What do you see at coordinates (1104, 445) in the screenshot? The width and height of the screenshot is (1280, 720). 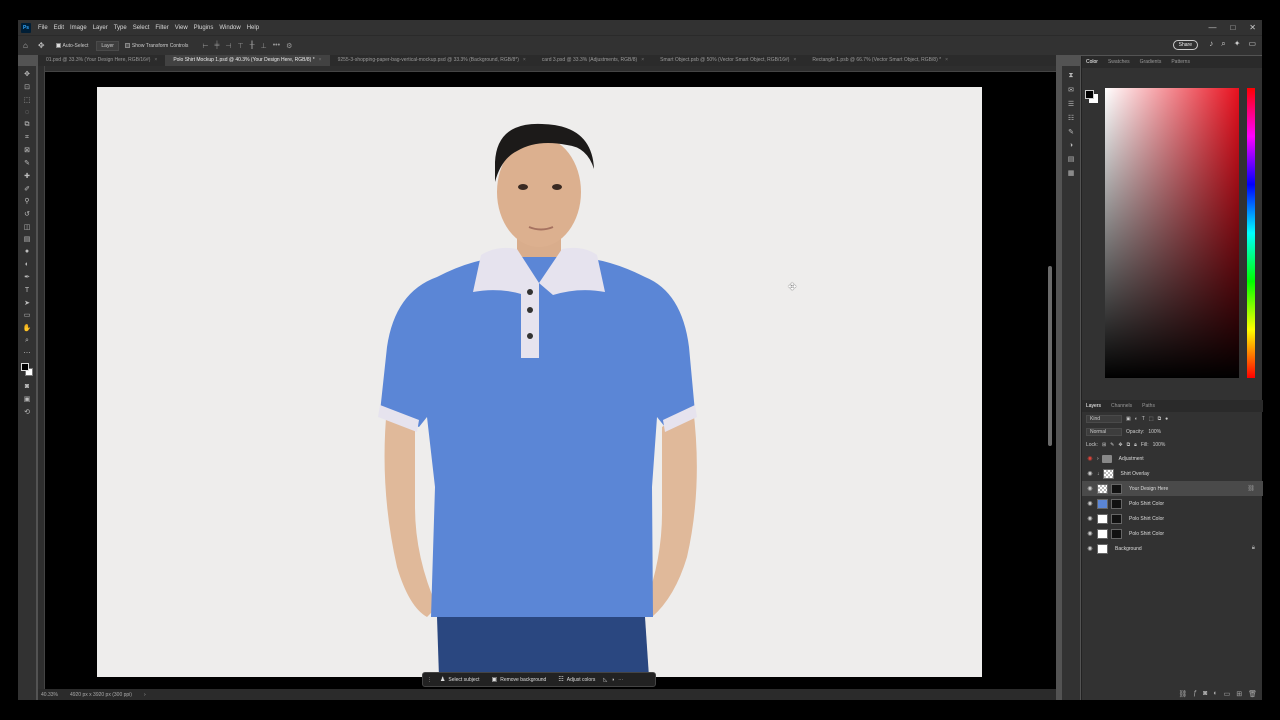 I see `lock-pixels-icon: ⊞` at bounding box center [1104, 445].